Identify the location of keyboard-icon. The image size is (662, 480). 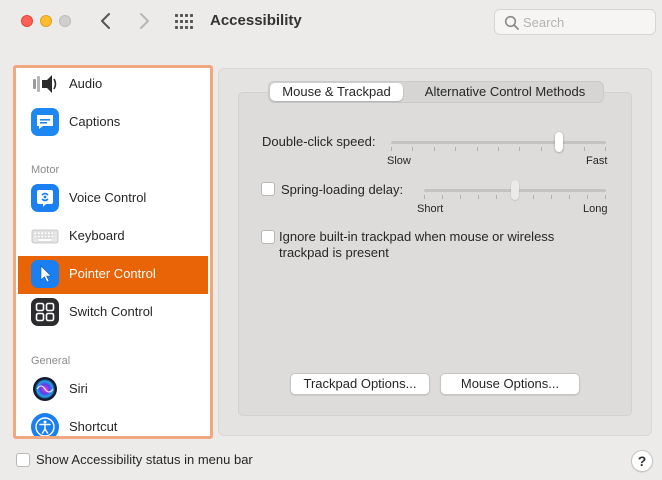
(45, 236).